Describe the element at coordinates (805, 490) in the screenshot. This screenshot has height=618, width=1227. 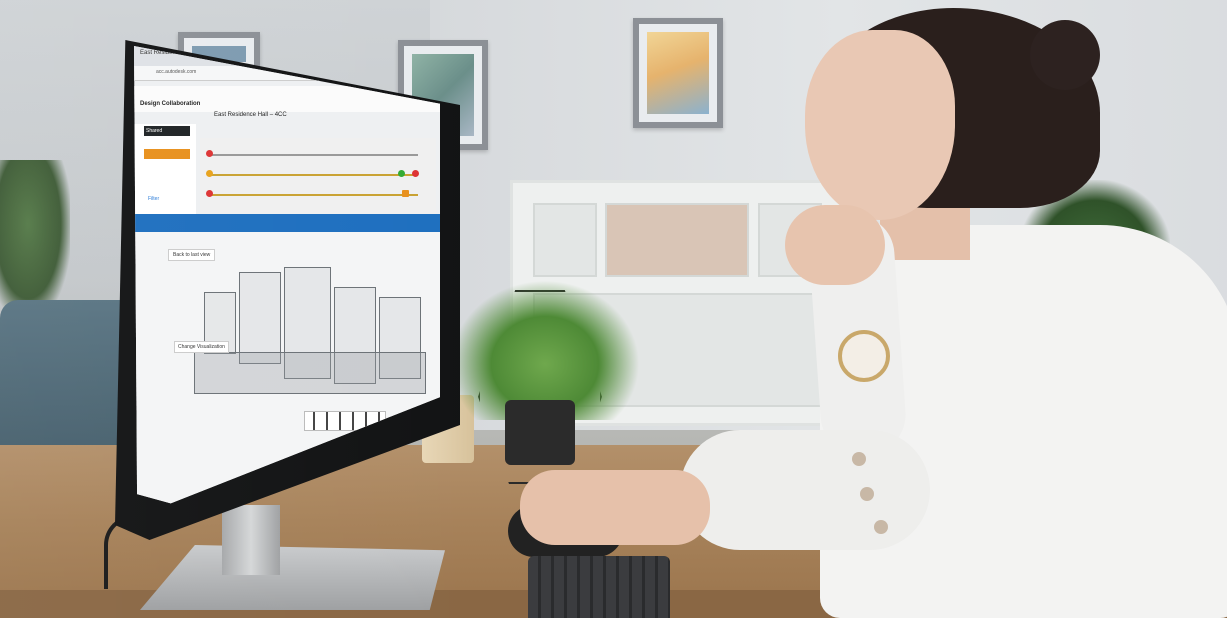
I see `woman-arm` at that location.